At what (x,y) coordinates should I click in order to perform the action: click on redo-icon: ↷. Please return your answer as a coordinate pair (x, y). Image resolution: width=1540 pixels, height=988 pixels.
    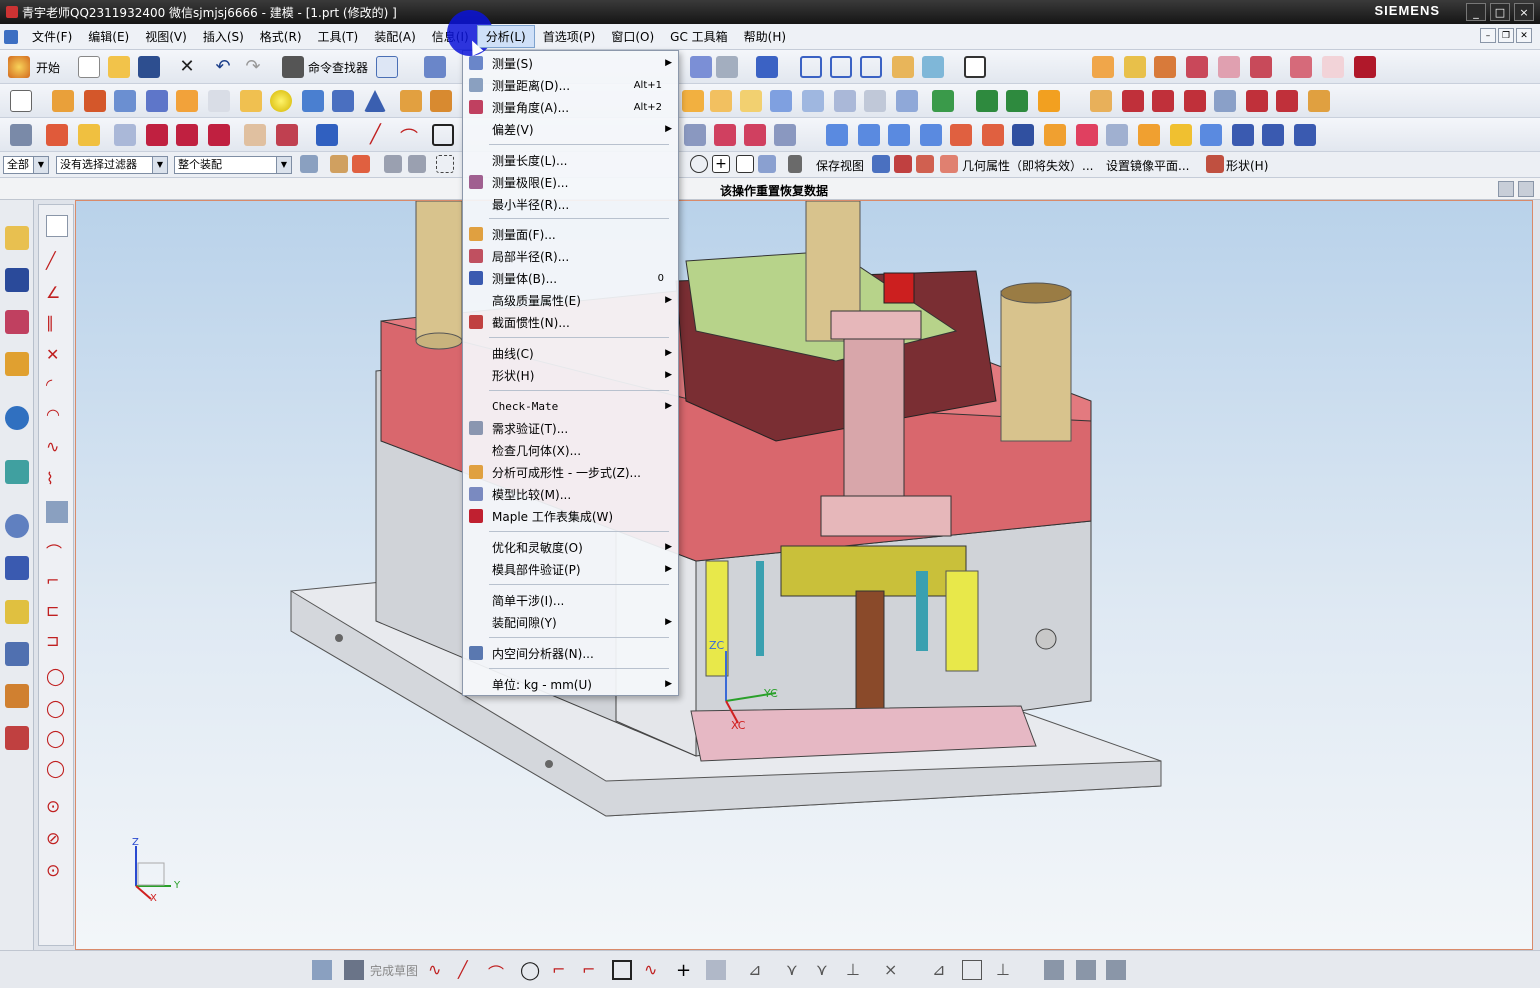
    Looking at the image, I should click on (253, 67).